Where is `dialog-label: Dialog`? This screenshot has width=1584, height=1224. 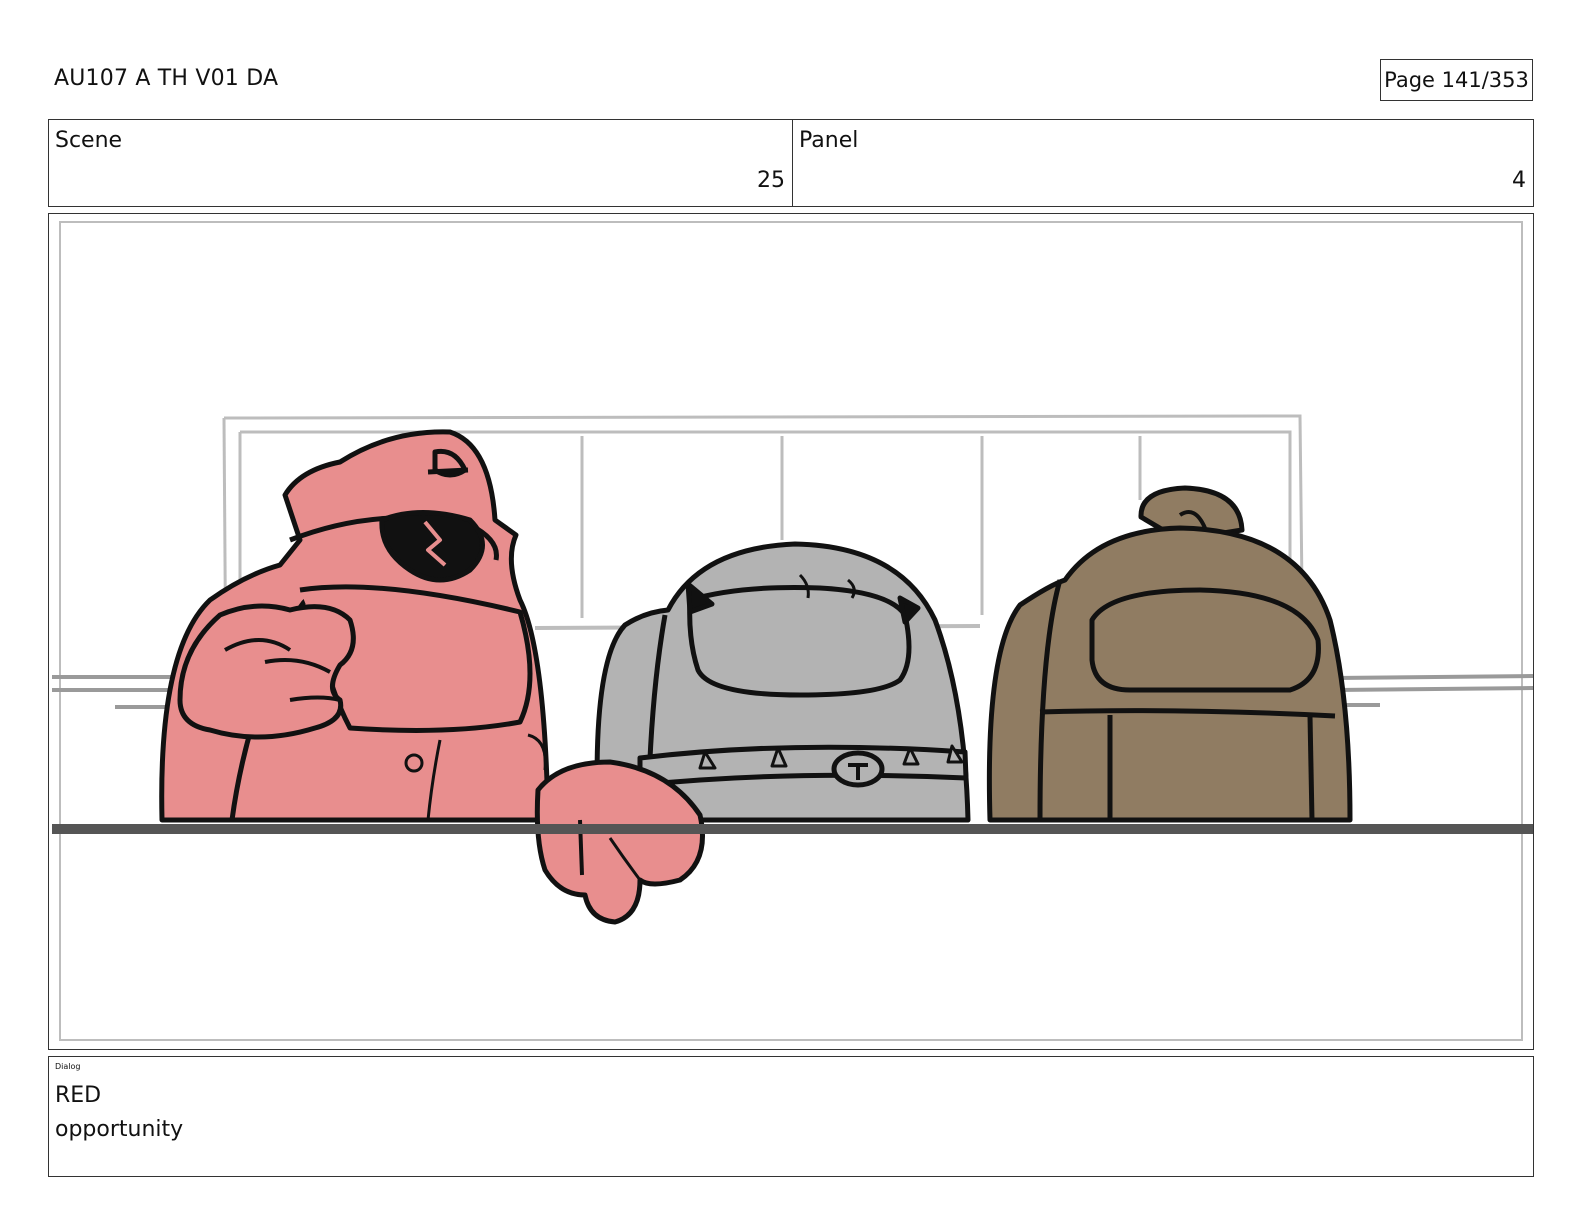
dialog-label: Dialog is located at coordinates (68, 1066).